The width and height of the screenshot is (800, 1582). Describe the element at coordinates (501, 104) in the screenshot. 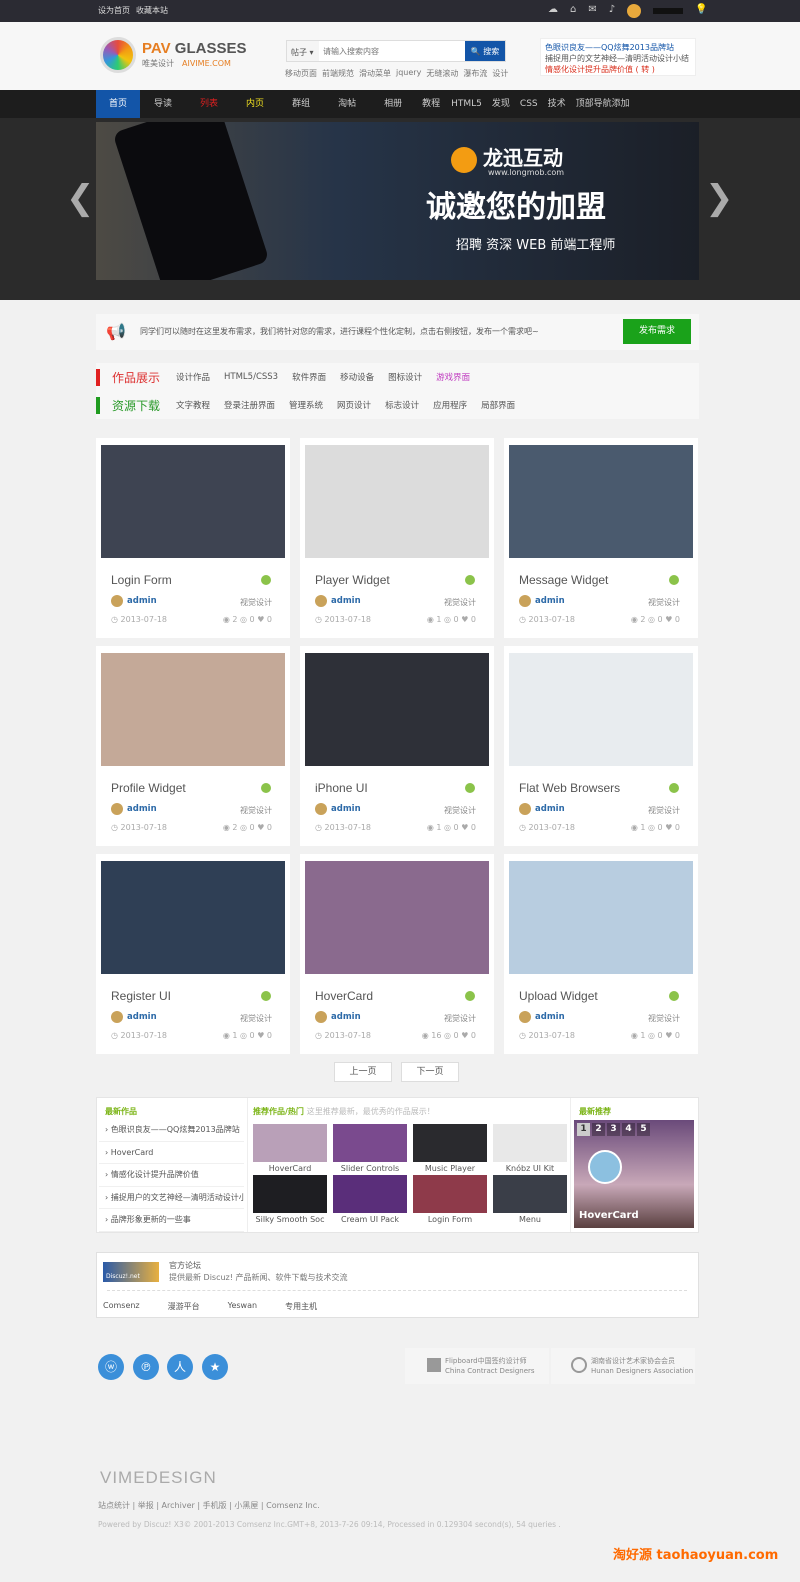

I see `nav-item: 发现` at that location.